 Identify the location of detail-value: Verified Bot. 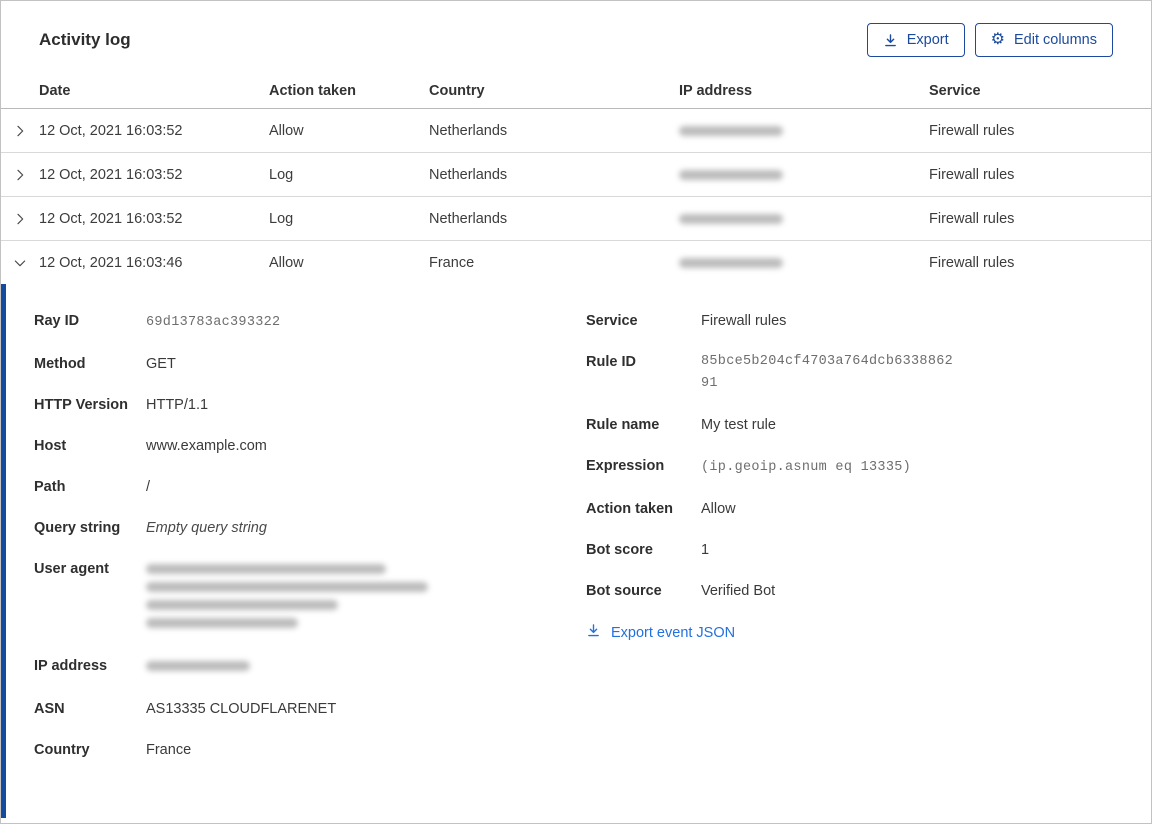
(738, 591).